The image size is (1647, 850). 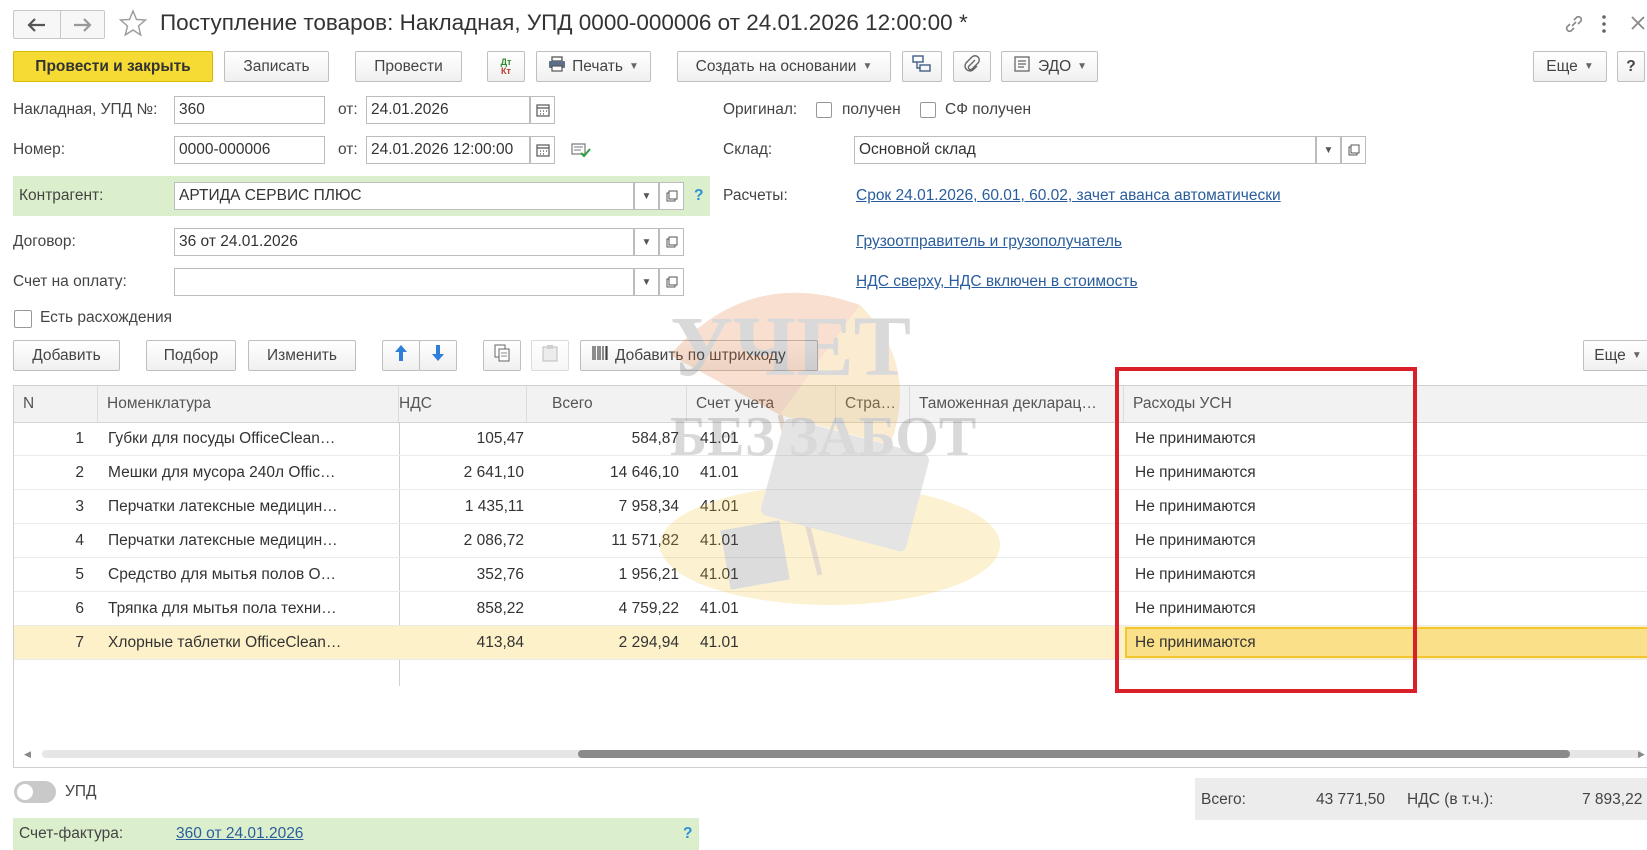 I want to click on vat-mode-link: НДС сверху, НДС включен в стоимость, so click(x=997, y=282).